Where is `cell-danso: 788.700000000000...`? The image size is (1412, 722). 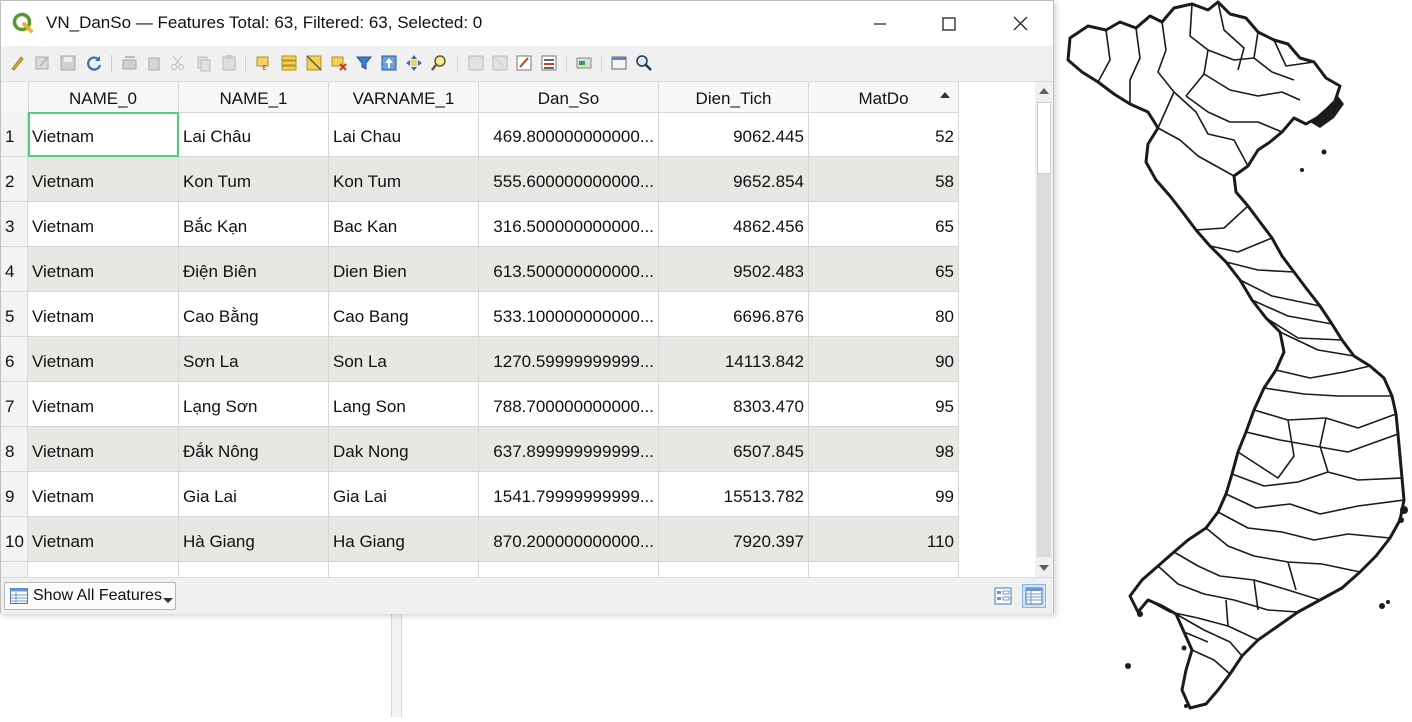 cell-danso: 788.700000000000... is located at coordinates (569, 404).